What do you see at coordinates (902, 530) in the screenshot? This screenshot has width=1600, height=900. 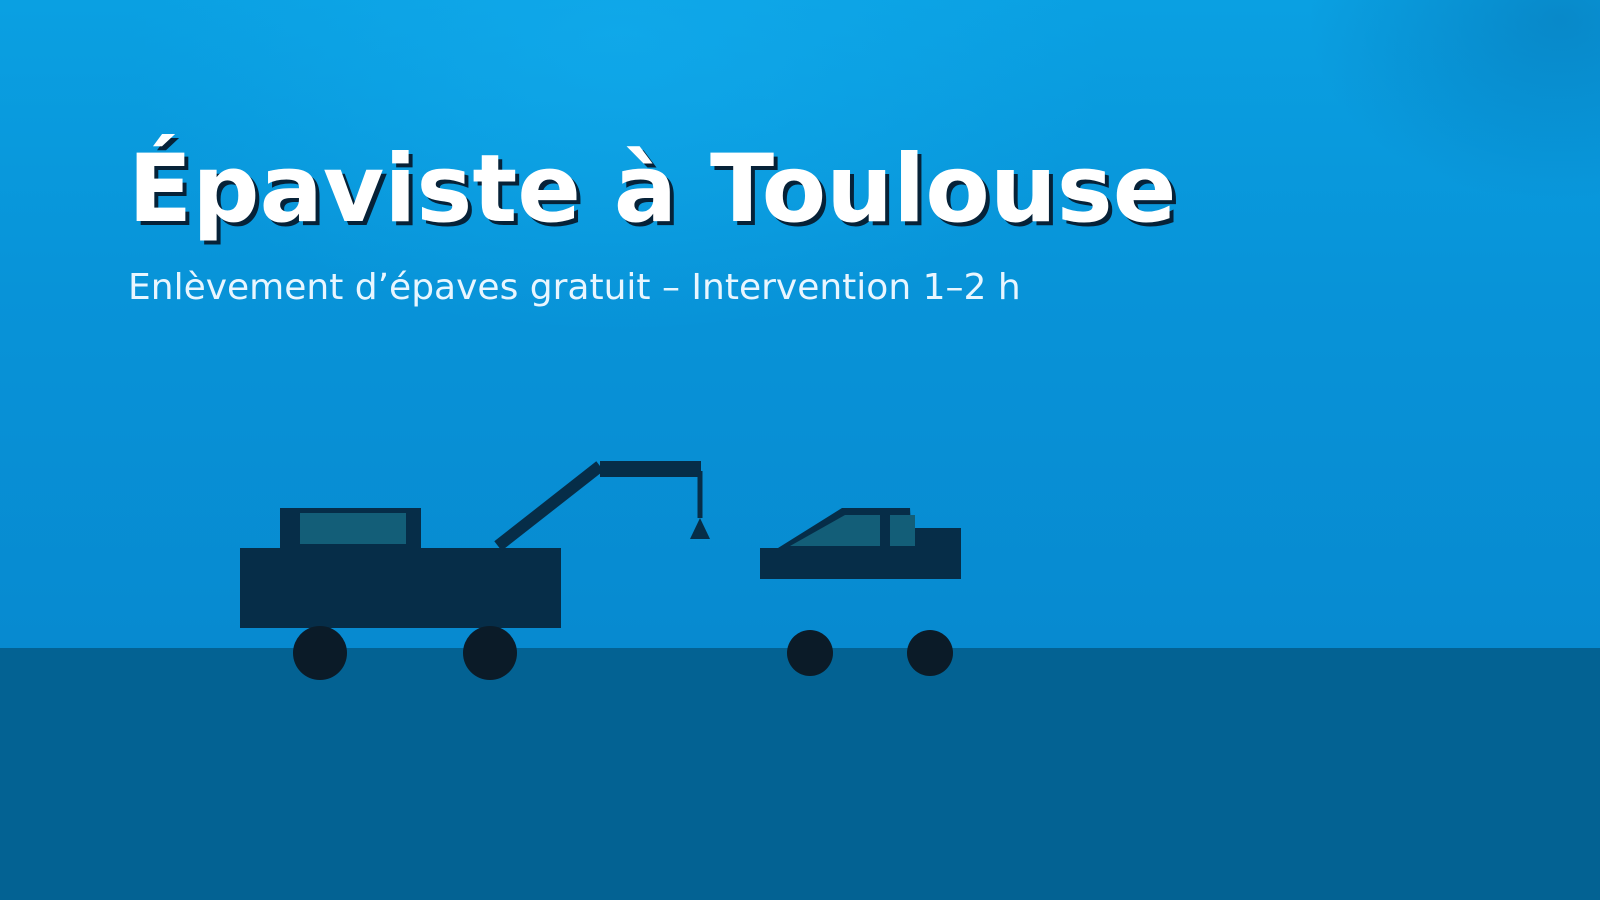 I see `car-side-window` at bounding box center [902, 530].